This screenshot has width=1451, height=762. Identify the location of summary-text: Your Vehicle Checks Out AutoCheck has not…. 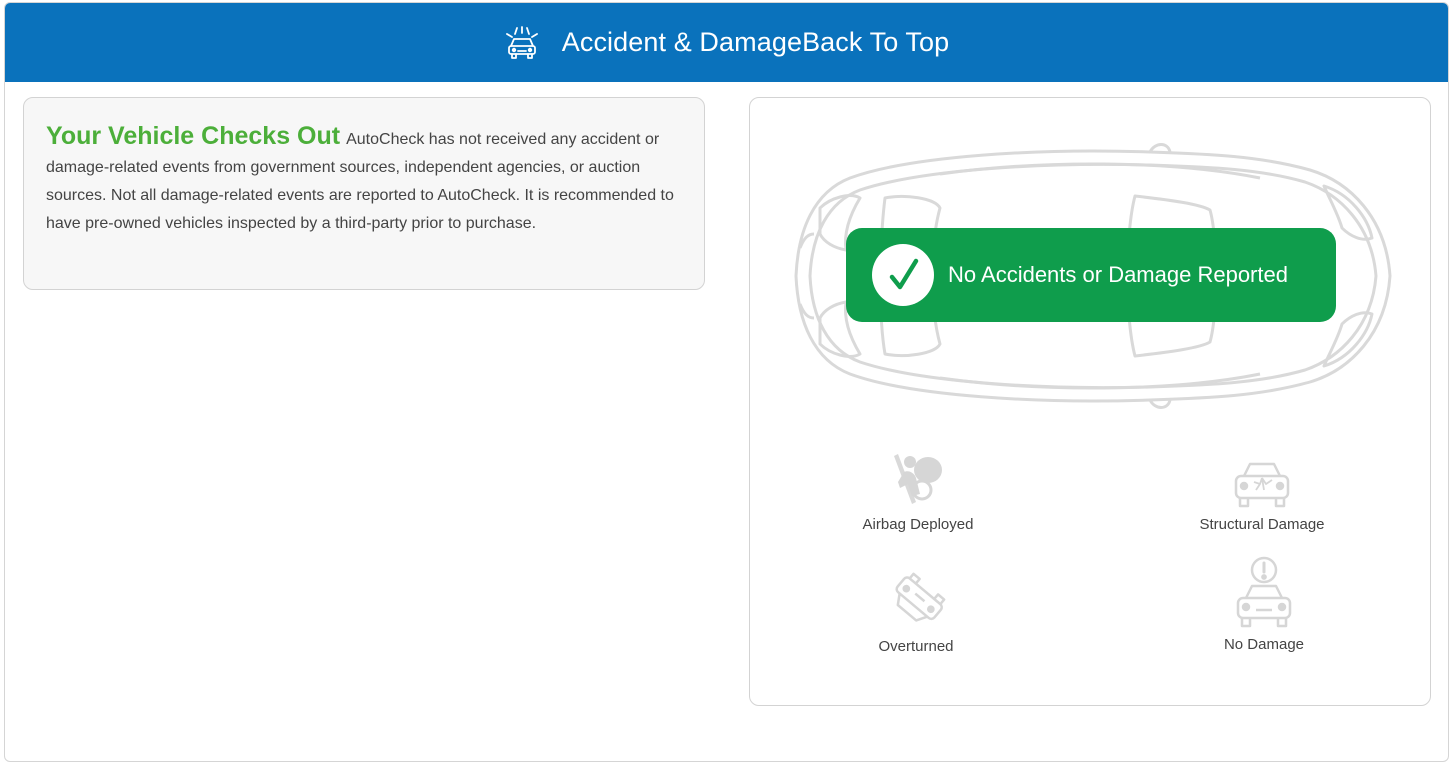
(364, 180).